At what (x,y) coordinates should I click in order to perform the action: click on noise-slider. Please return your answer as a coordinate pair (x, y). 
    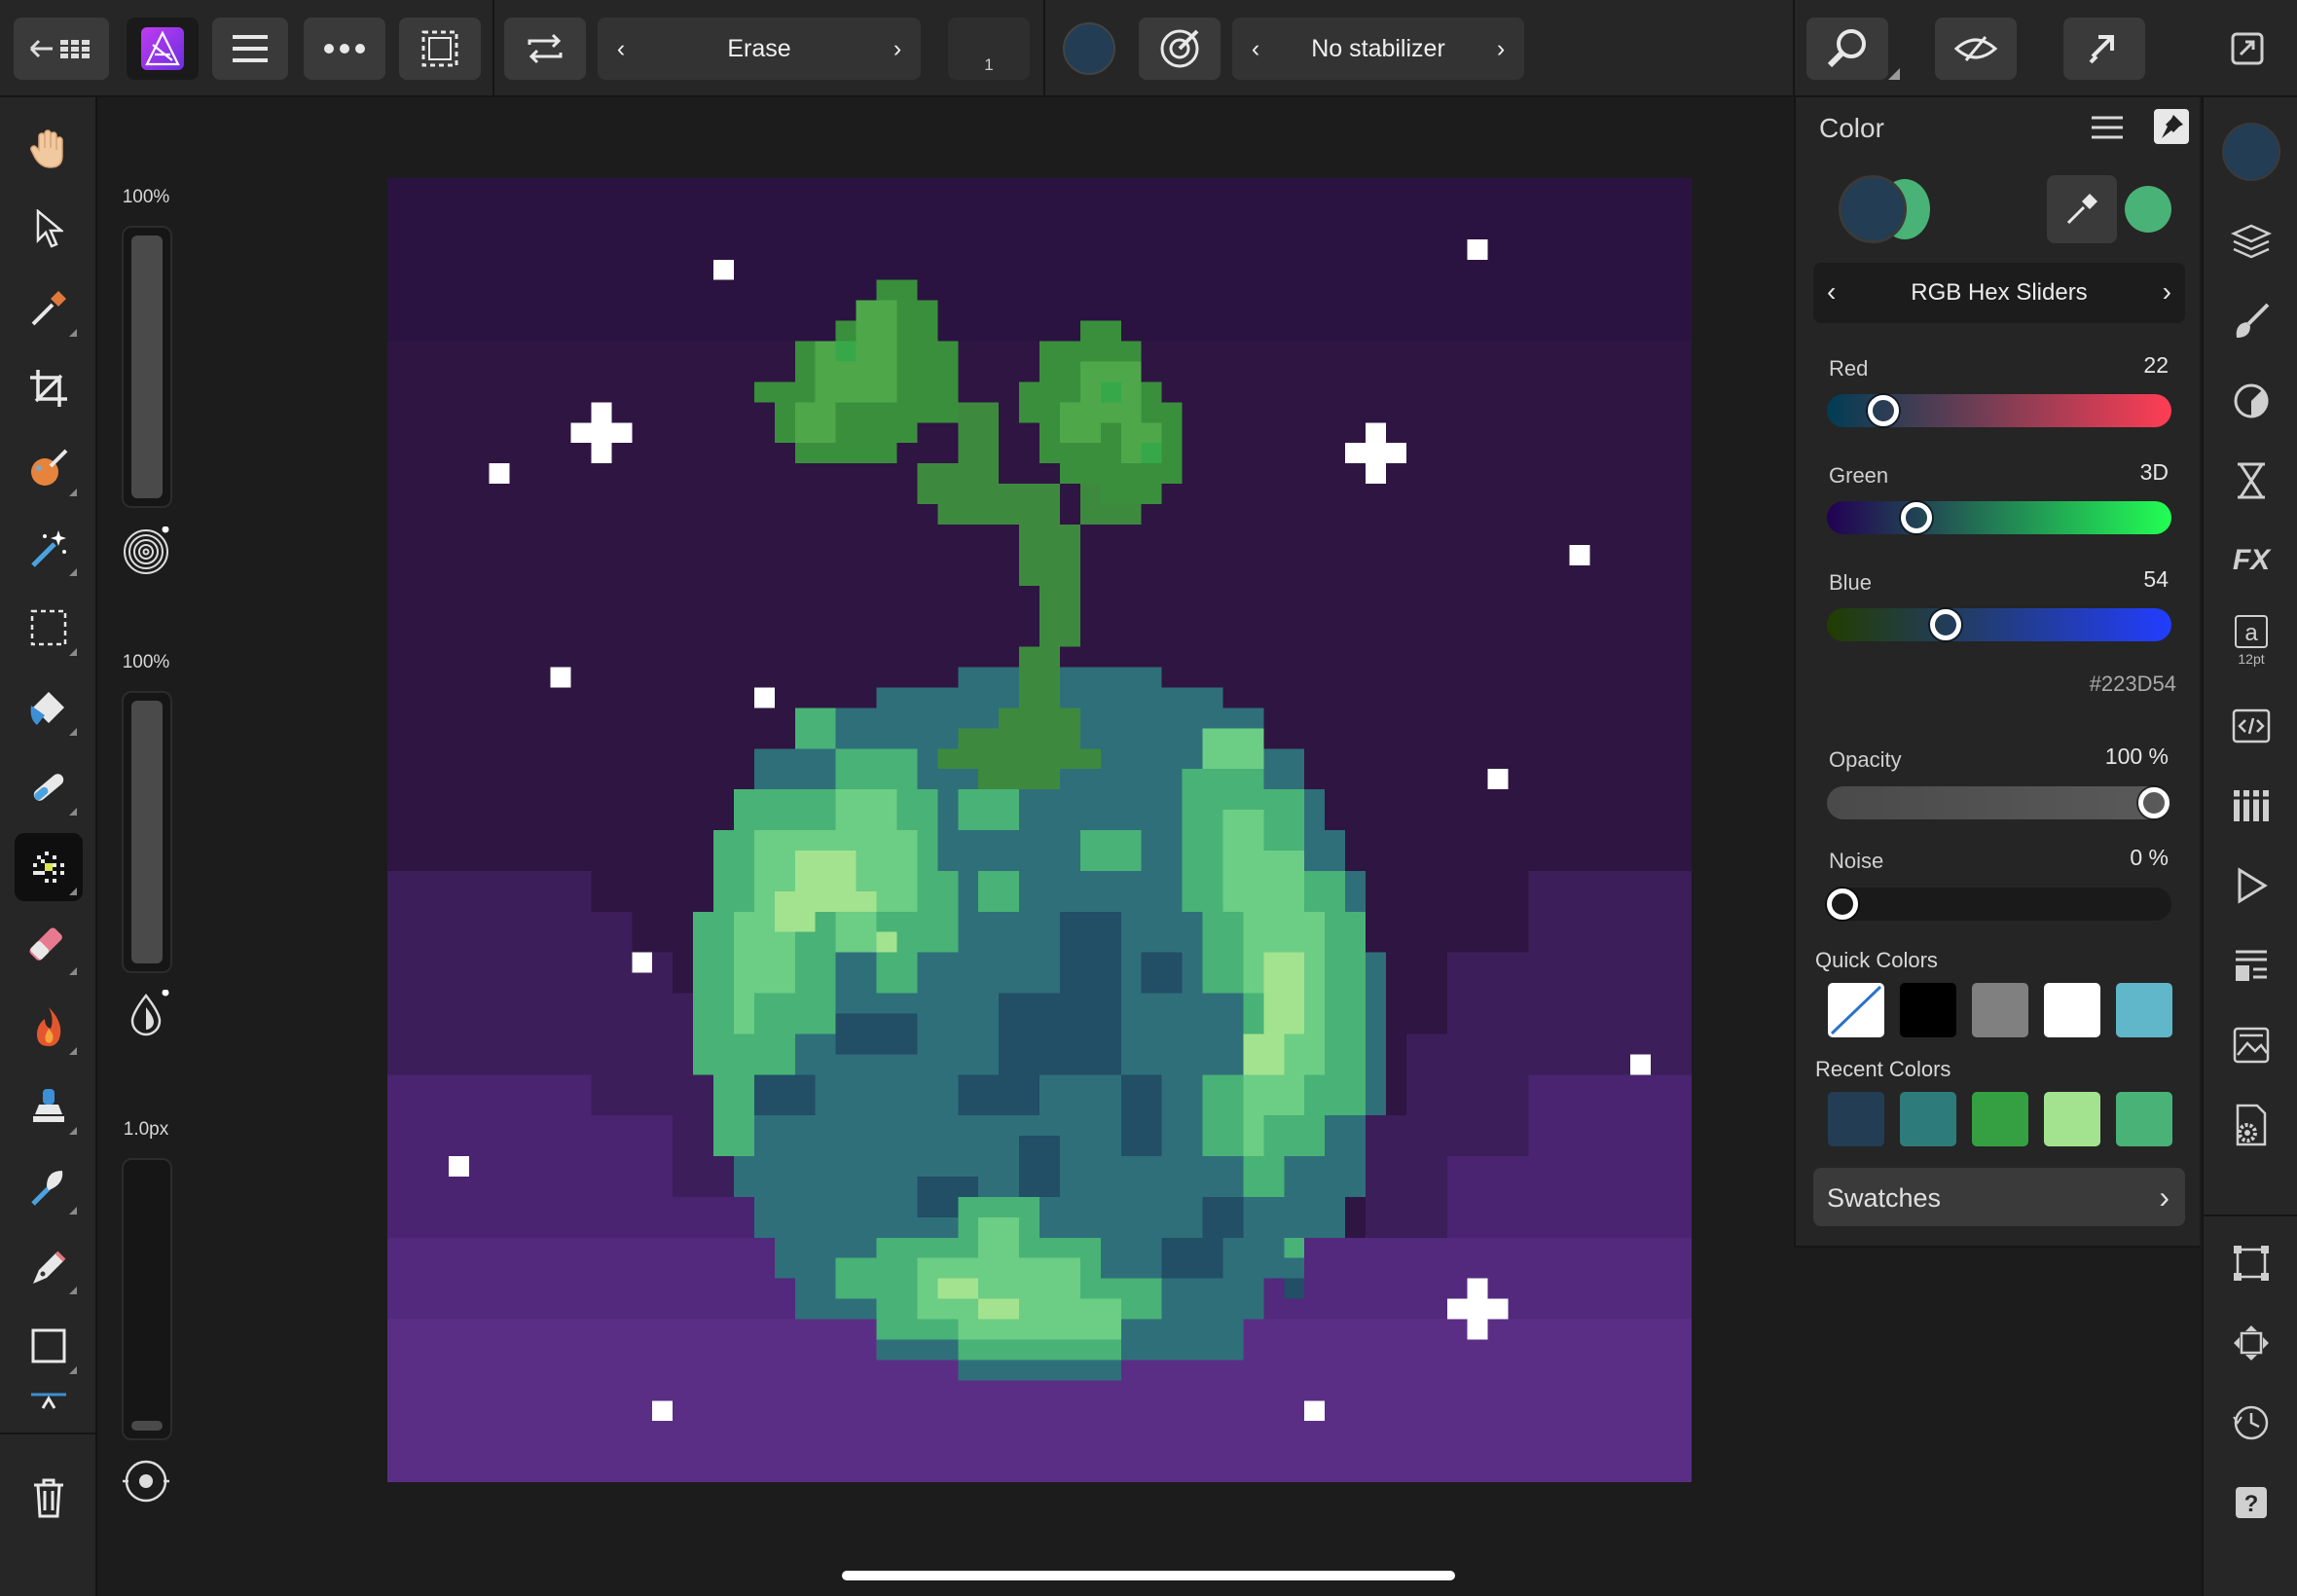
    Looking at the image, I should click on (1999, 904).